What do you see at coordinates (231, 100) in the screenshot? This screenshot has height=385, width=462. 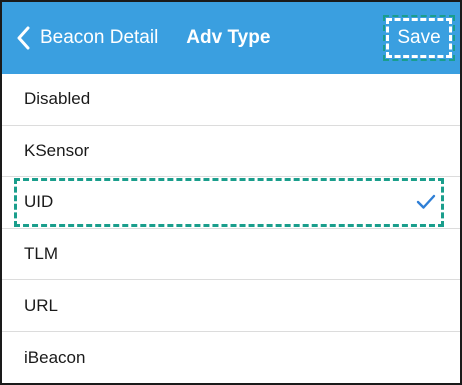 I see `list-item-disabled: Disabled` at bounding box center [231, 100].